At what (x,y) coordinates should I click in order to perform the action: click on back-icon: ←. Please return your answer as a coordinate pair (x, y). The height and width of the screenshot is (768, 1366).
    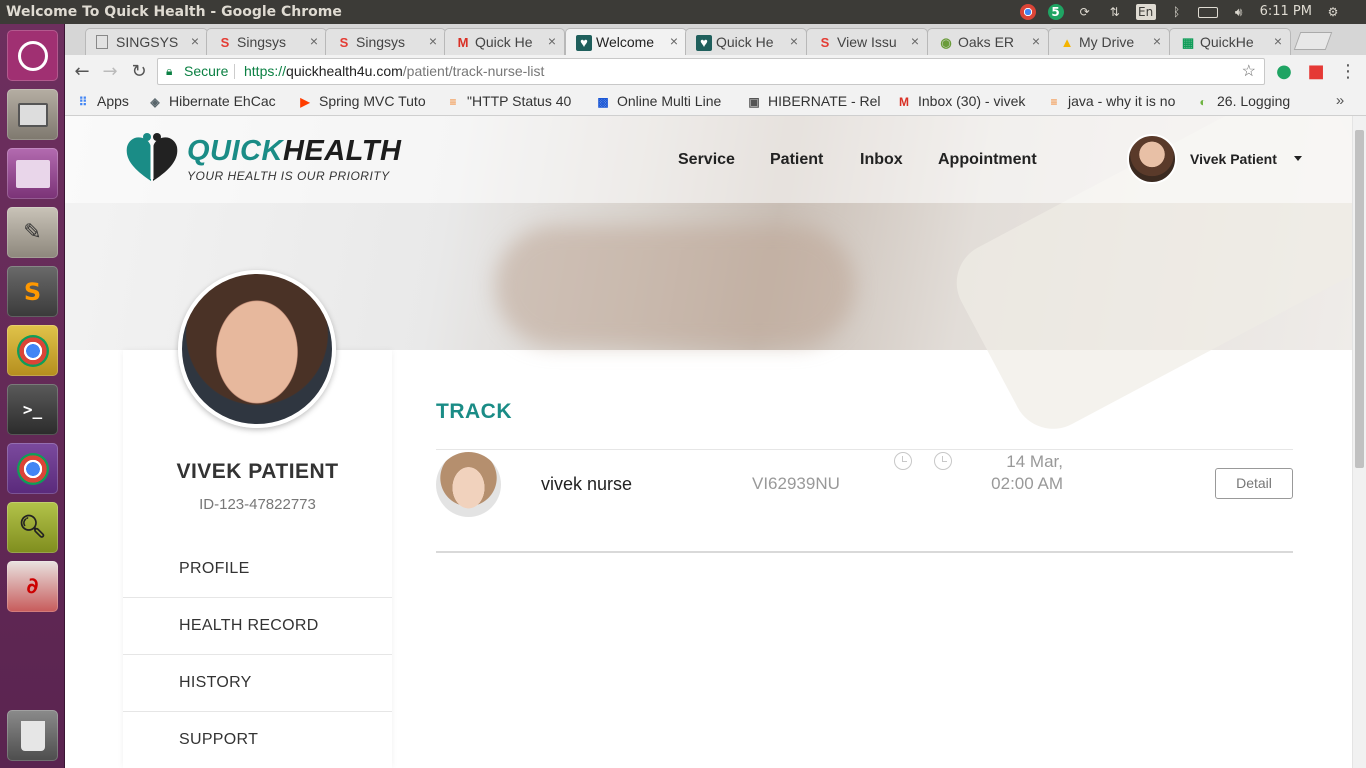
    Looking at the image, I should click on (82, 72).